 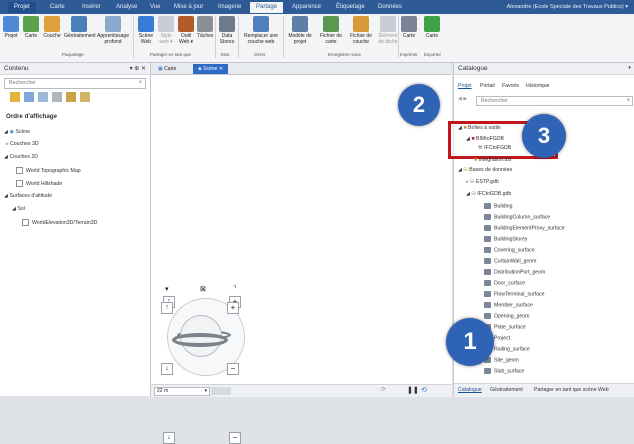 I want to click on layer-topographic: World Topographic Map, so click(x=48, y=170).